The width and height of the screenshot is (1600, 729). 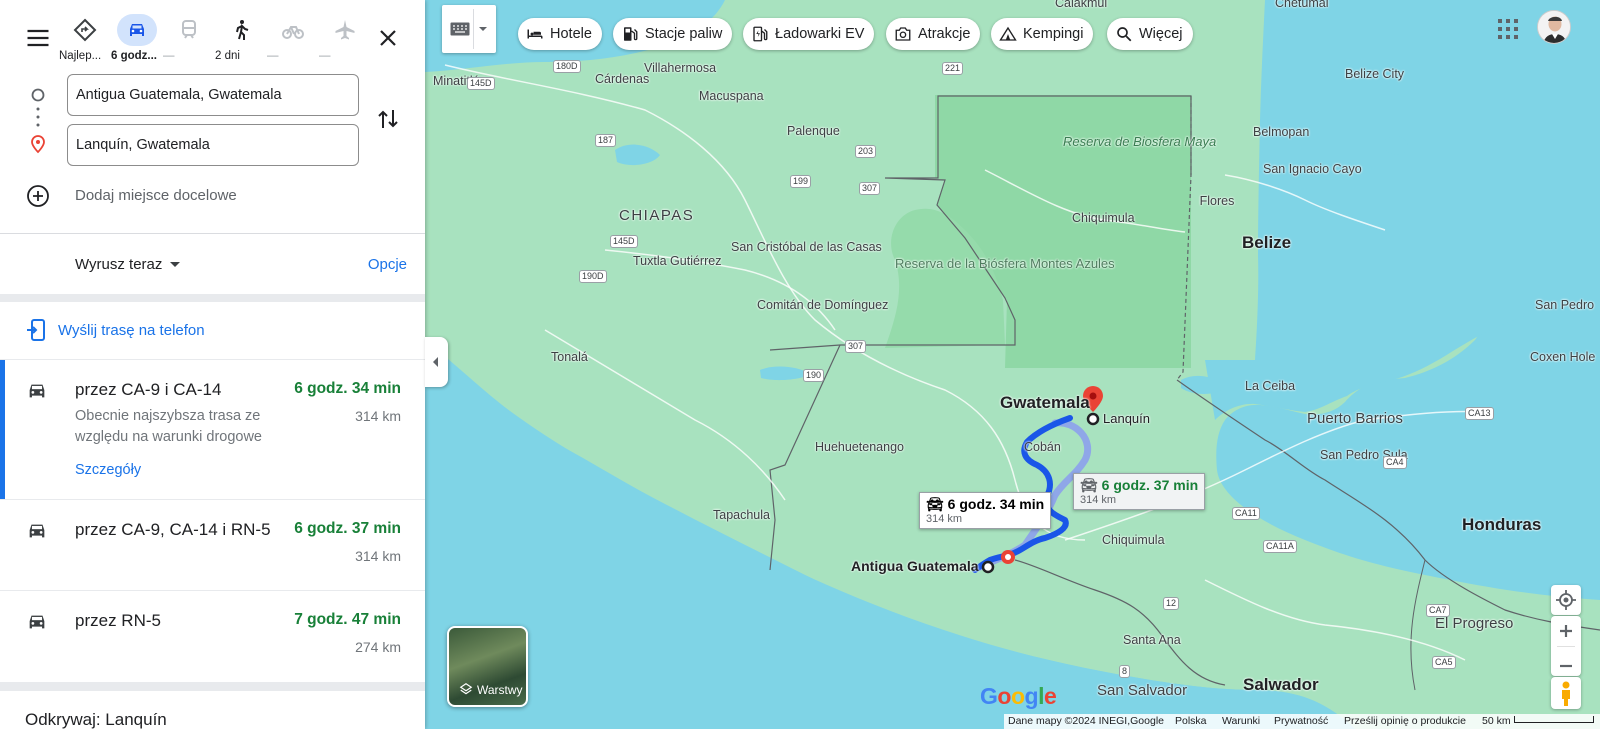 What do you see at coordinates (500, 690) in the screenshot?
I see `layers-label: Warstwy` at bounding box center [500, 690].